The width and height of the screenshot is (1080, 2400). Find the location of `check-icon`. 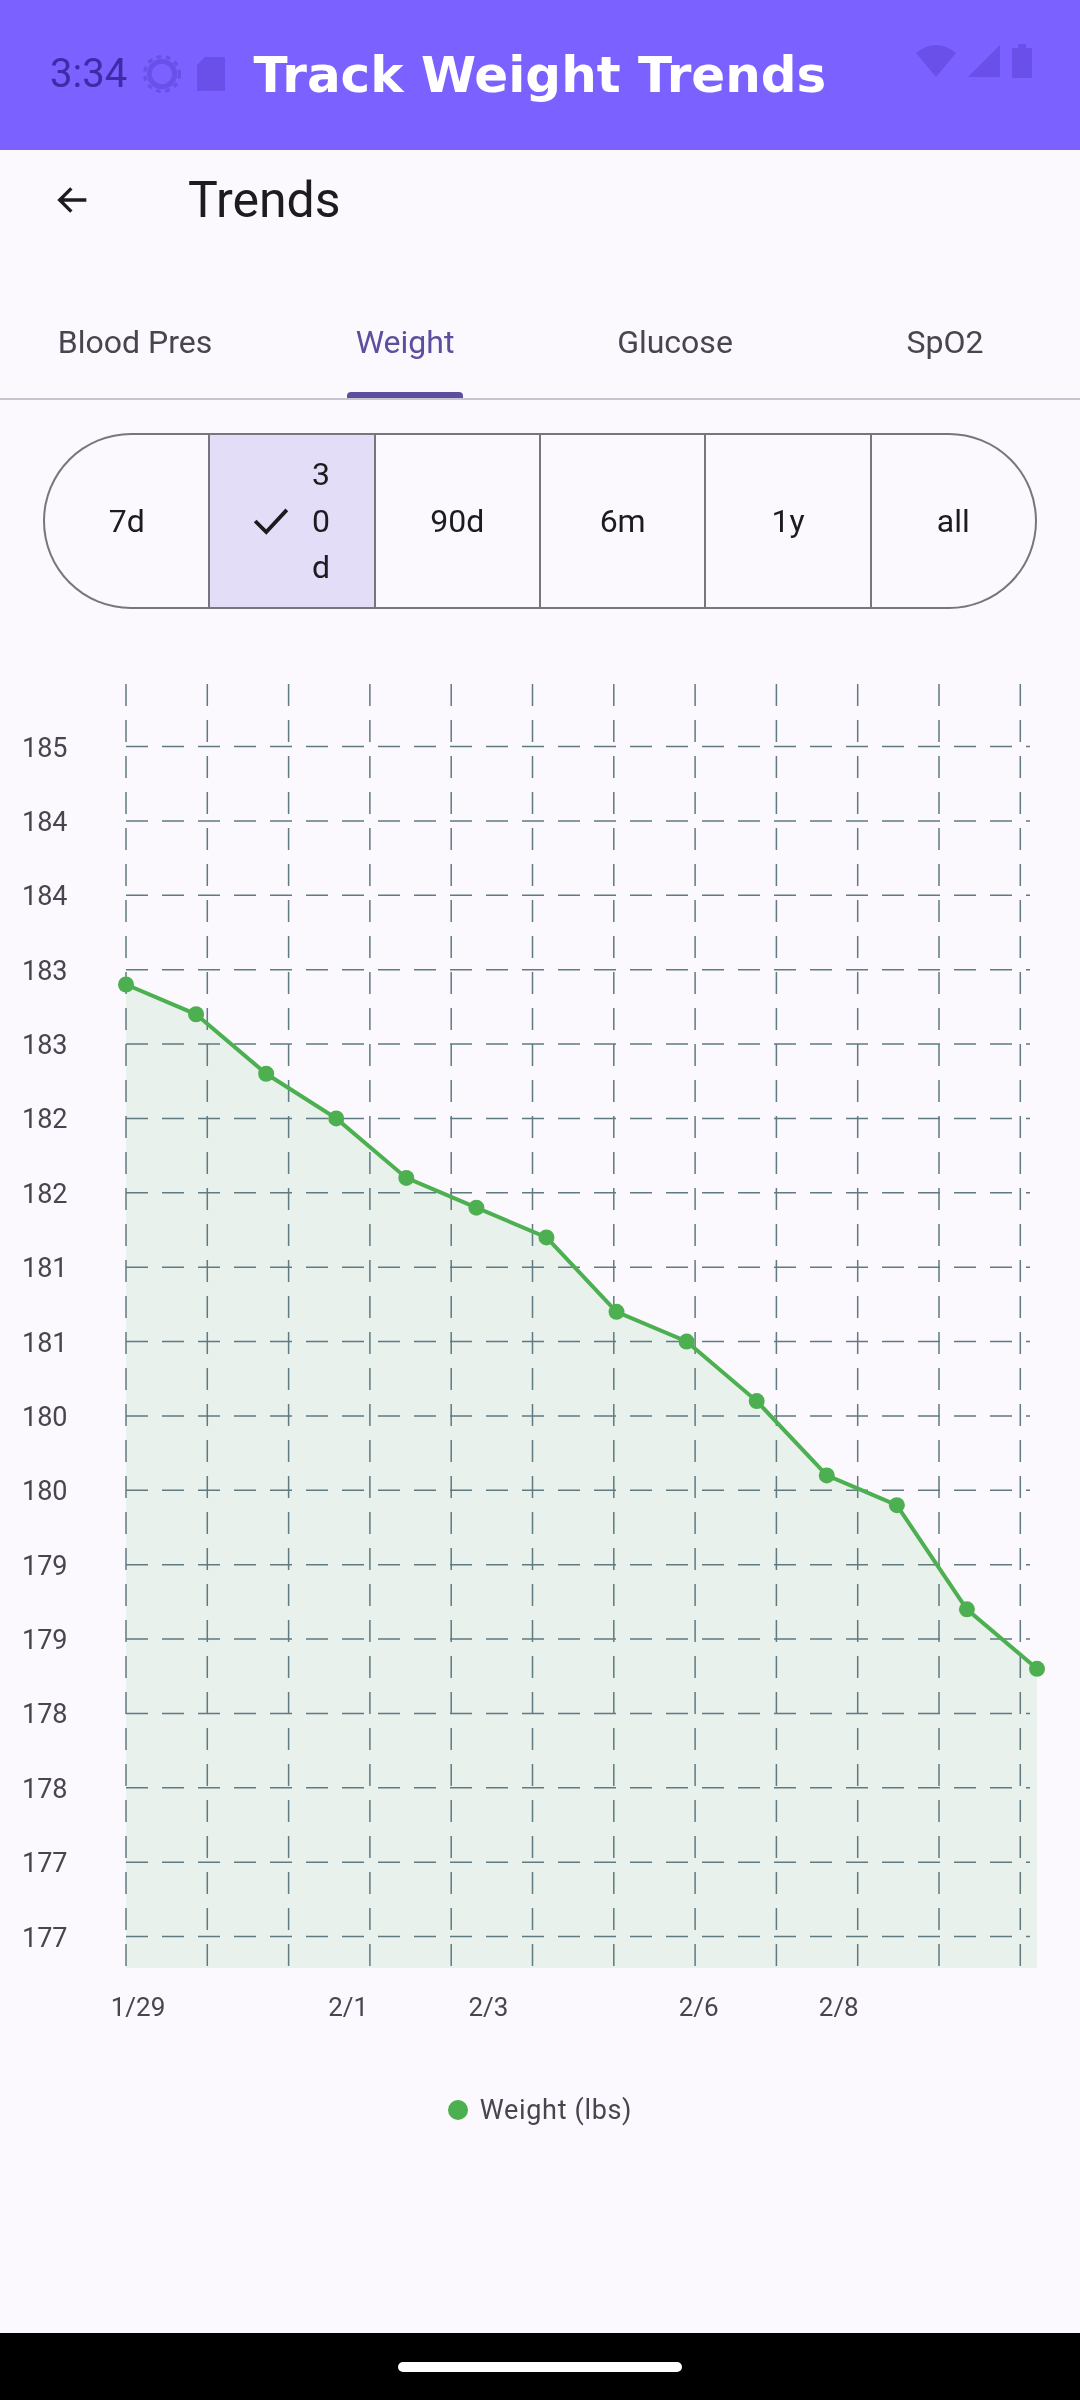

check-icon is located at coordinates (271, 521).